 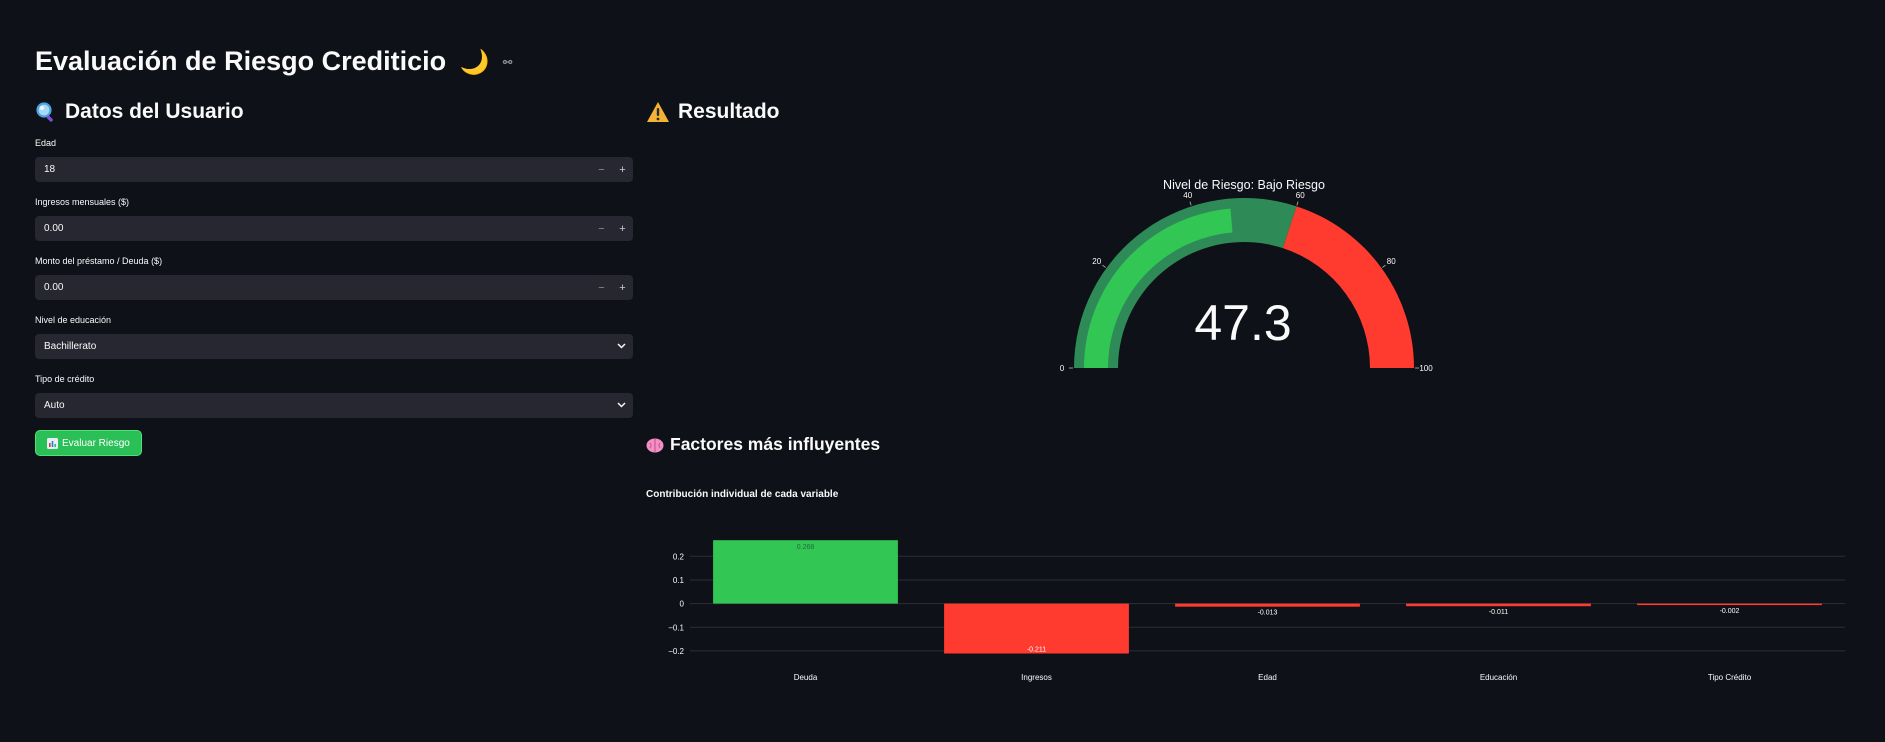 What do you see at coordinates (806, 677) in the screenshot?
I see `x-tick-label: Deuda` at bounding box center [806, 677].